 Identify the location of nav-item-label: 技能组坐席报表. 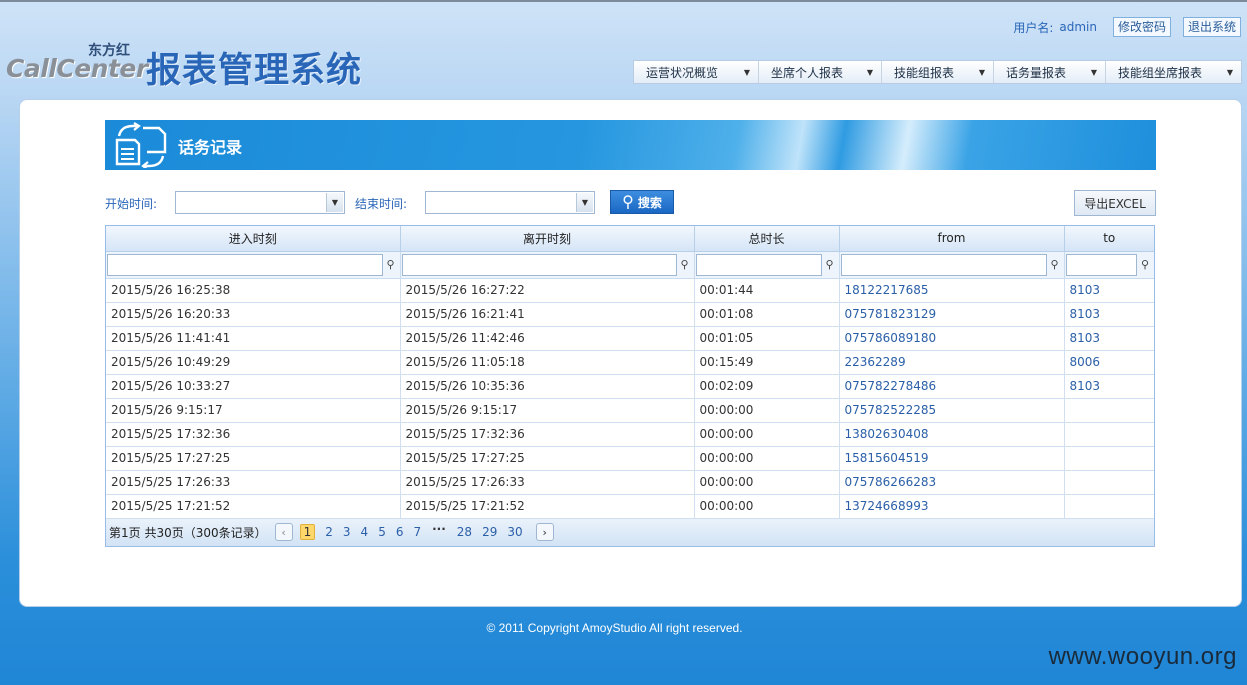
(1160, 72).